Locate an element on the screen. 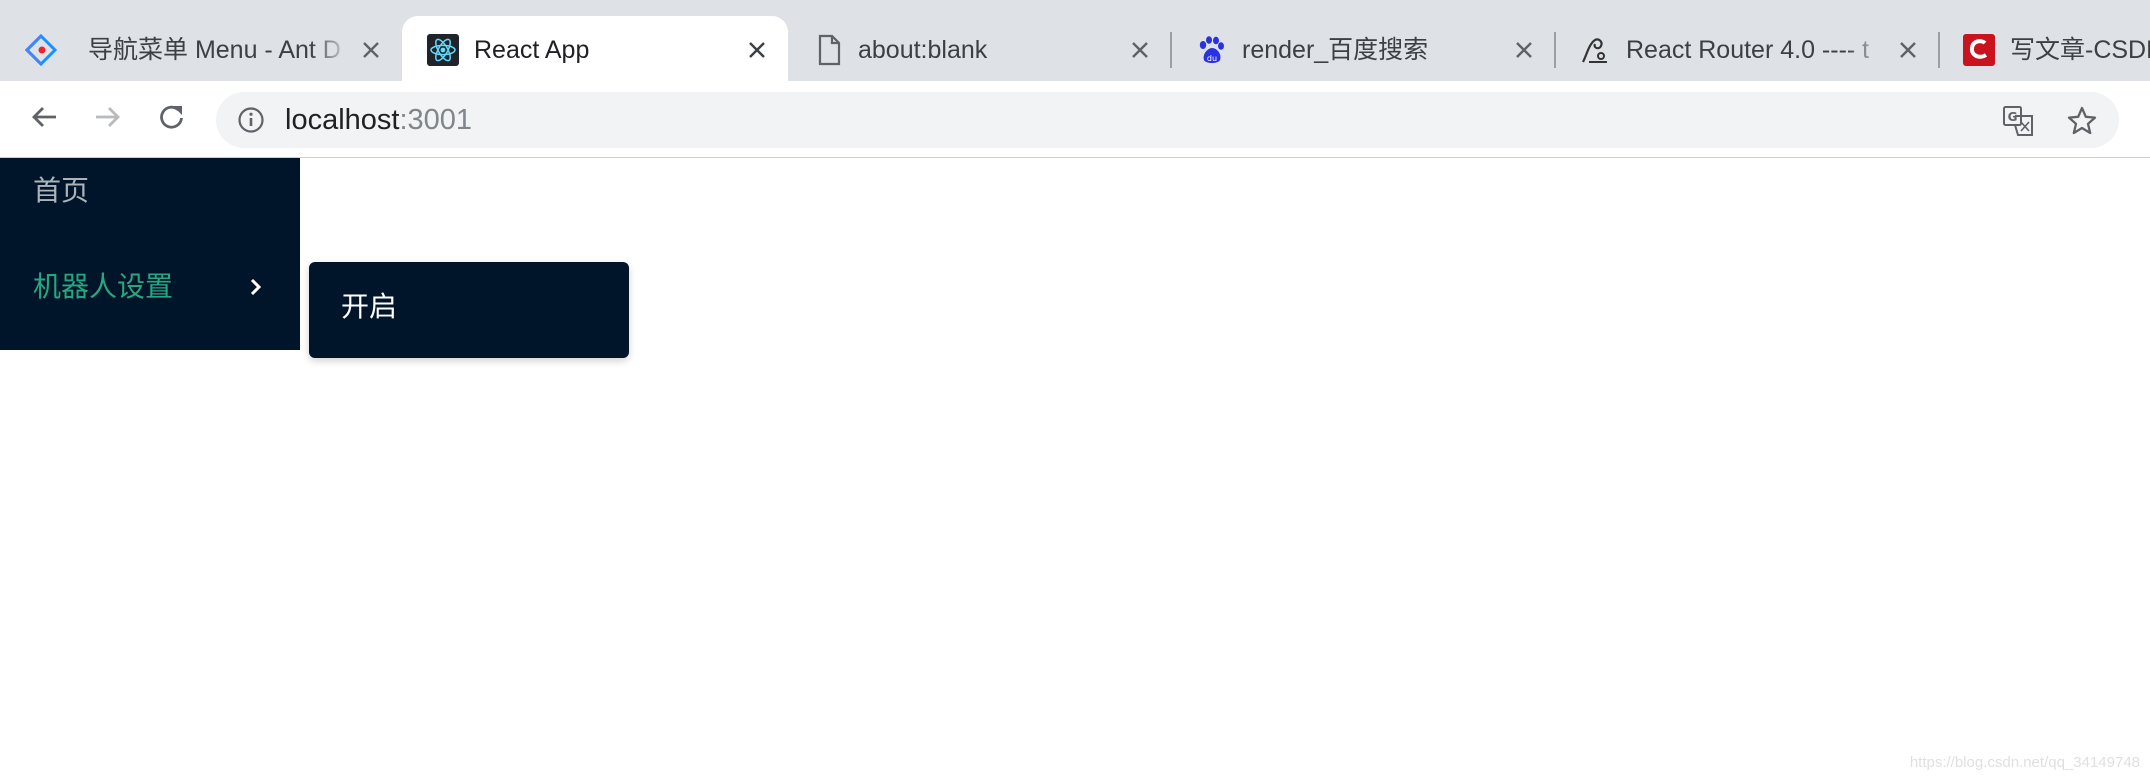 The image size is (2150, 782). submenu-popup: 开启 is located at coordinates (469, 310).